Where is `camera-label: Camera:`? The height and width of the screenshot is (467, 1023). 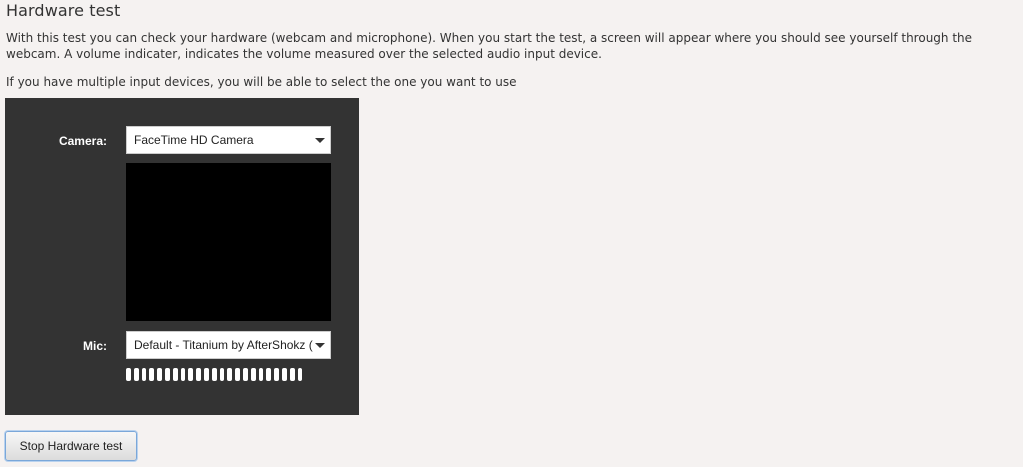 camera-label: Camera: is located at coordinates (82, 141).